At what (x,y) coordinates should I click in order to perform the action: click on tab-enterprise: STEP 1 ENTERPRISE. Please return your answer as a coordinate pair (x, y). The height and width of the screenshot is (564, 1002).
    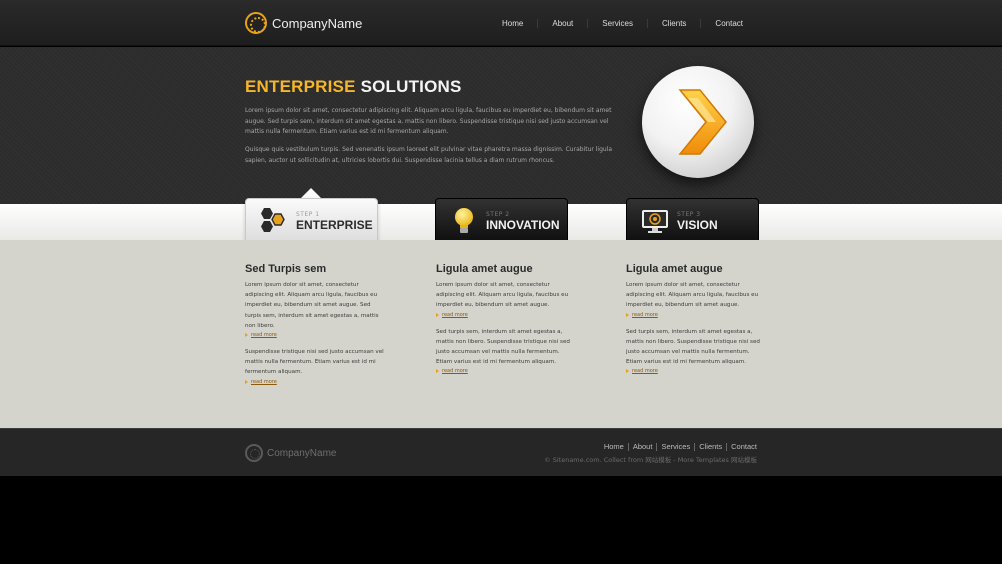
    Looking at the image, I should click on (311, 221).